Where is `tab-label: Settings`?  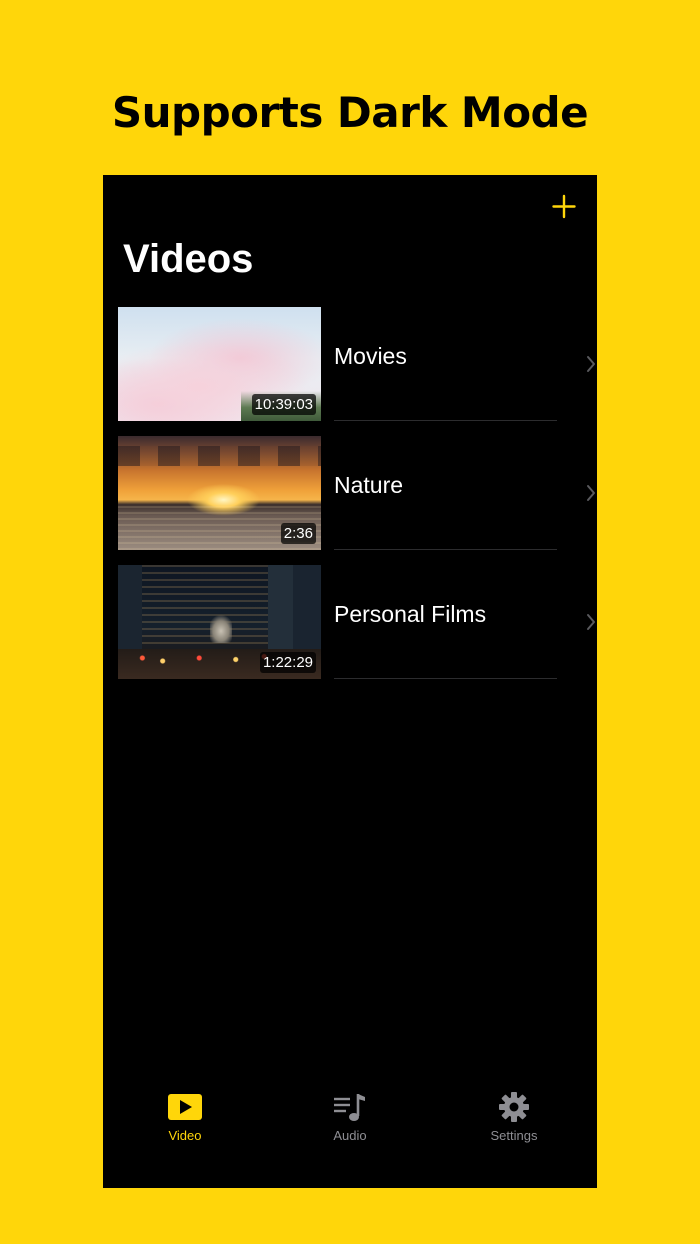 tab-label: Settings is located at coordinates (514, 1135).